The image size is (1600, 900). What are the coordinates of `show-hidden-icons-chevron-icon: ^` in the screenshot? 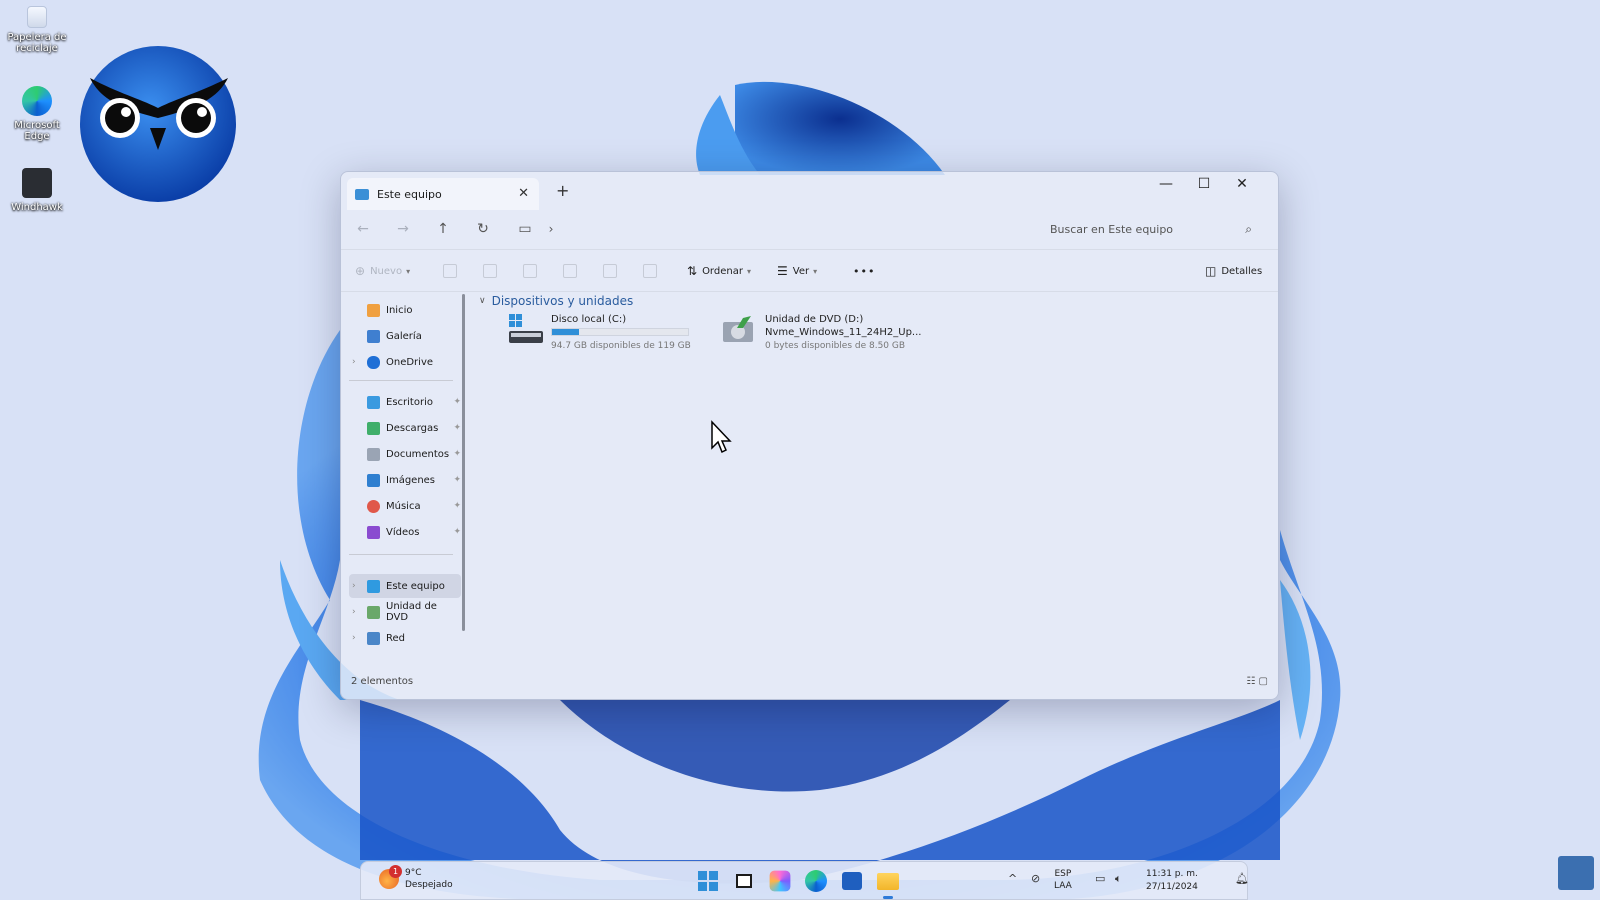 It's located at (1012, 878).